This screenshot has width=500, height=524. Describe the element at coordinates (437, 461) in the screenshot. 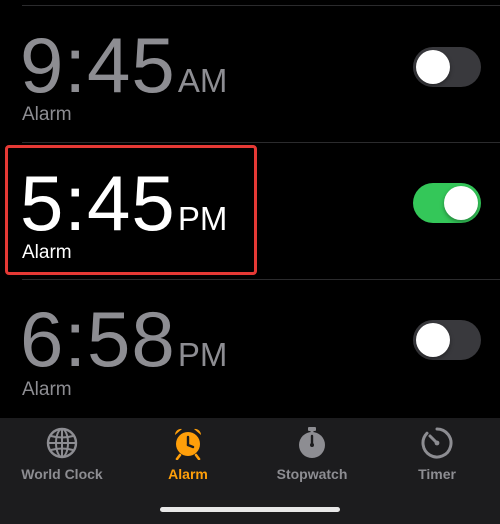

I see `tab-timer: Timer` at that location.